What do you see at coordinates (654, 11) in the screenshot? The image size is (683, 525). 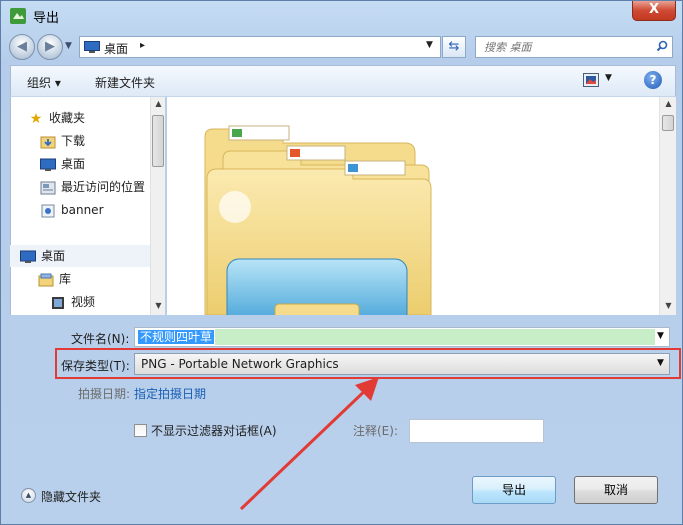 I see `close-button: X` at bounding box center [654, 11].